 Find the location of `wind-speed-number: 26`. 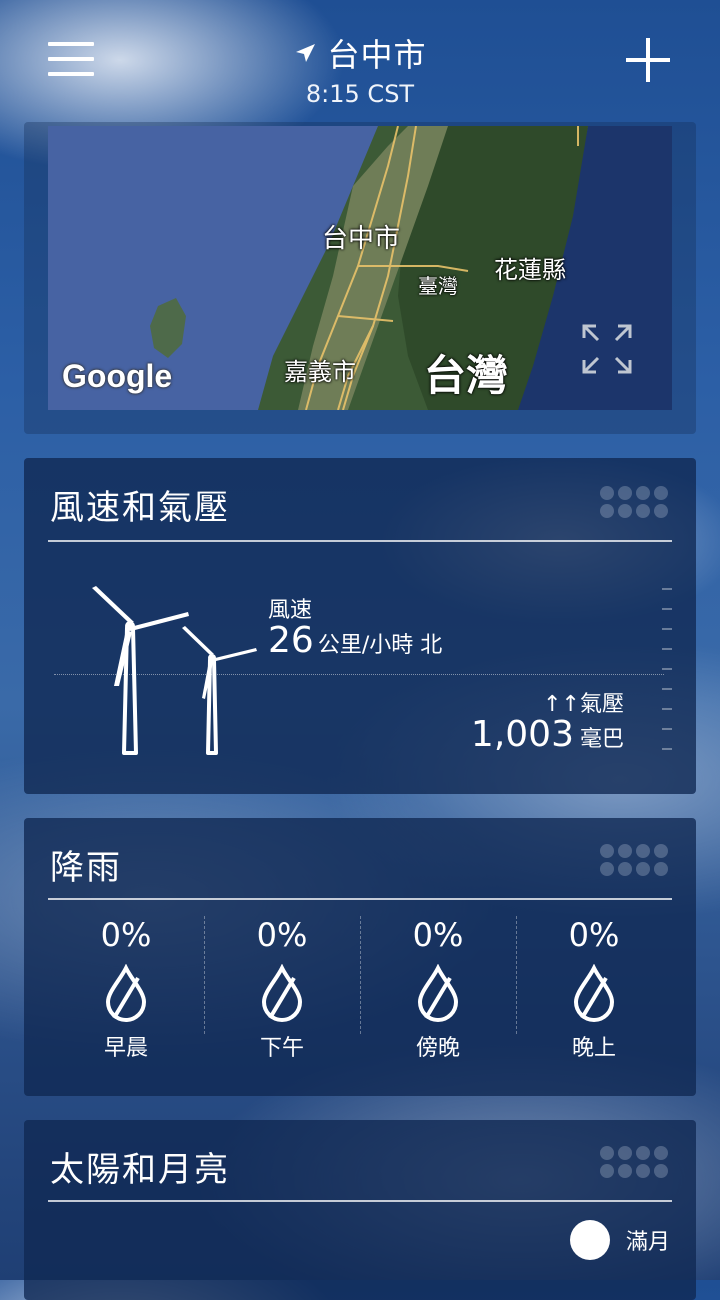

wind-speed-number: 26 is located at coordinates (291, 640).